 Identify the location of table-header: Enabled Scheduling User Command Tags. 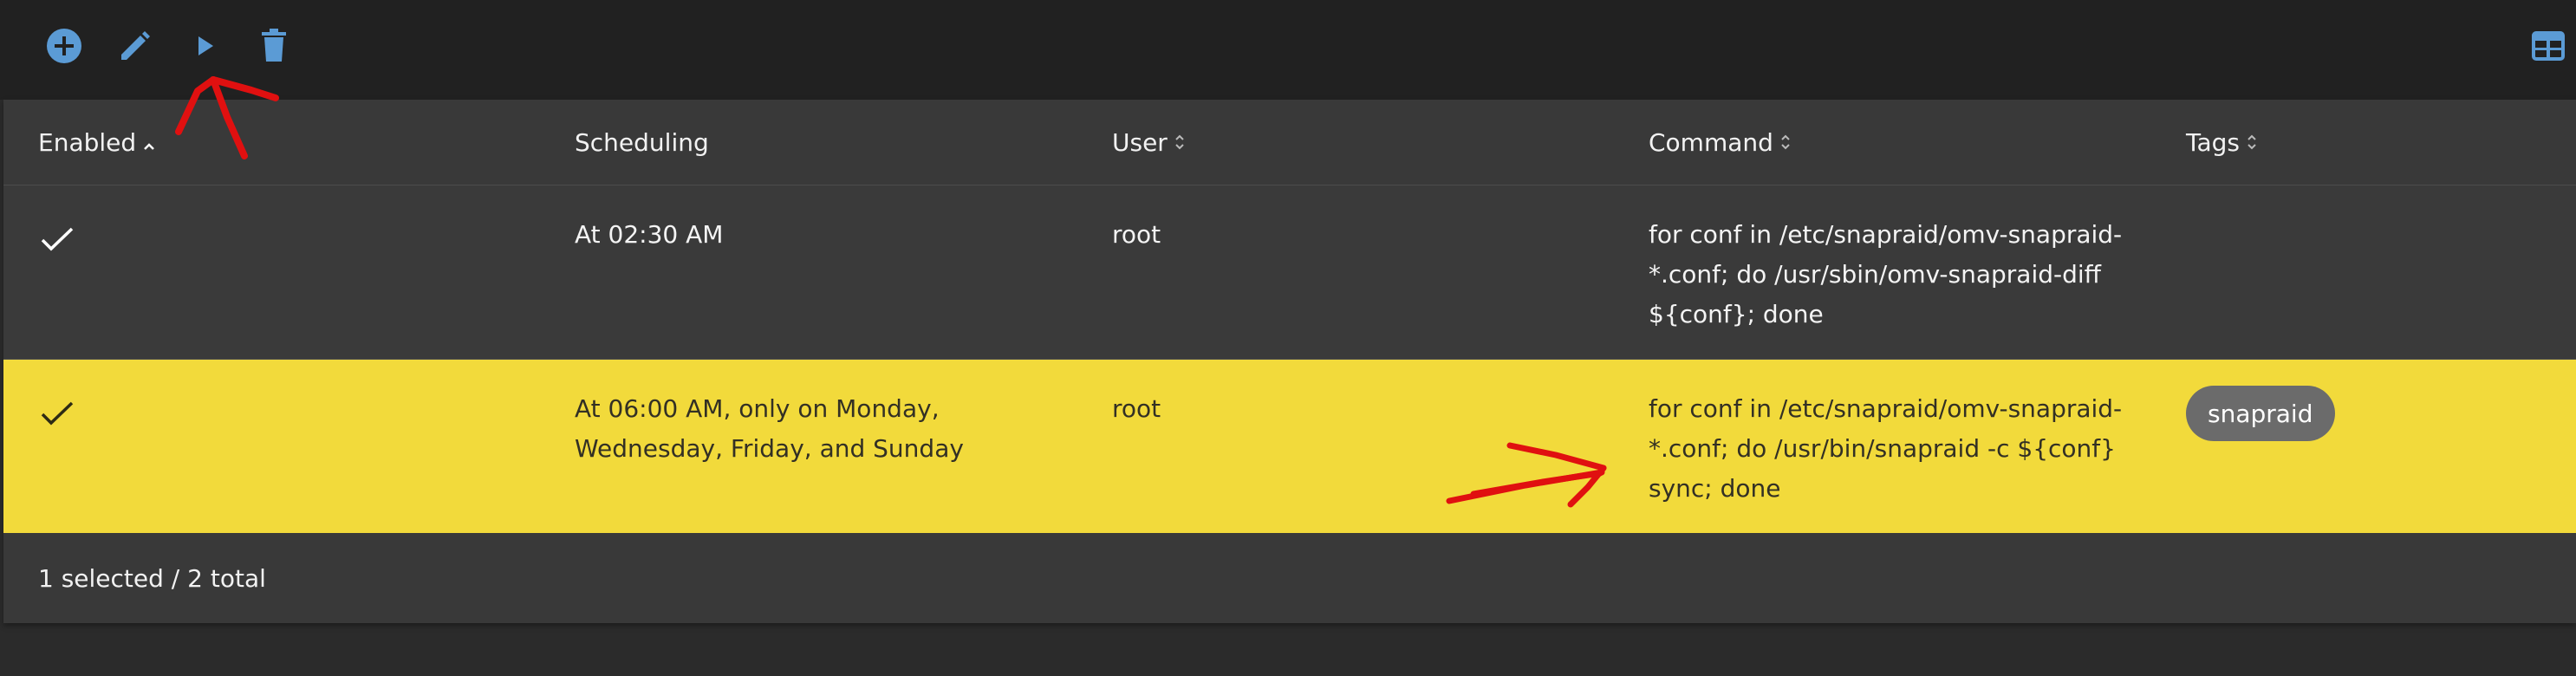
(1289, 142).